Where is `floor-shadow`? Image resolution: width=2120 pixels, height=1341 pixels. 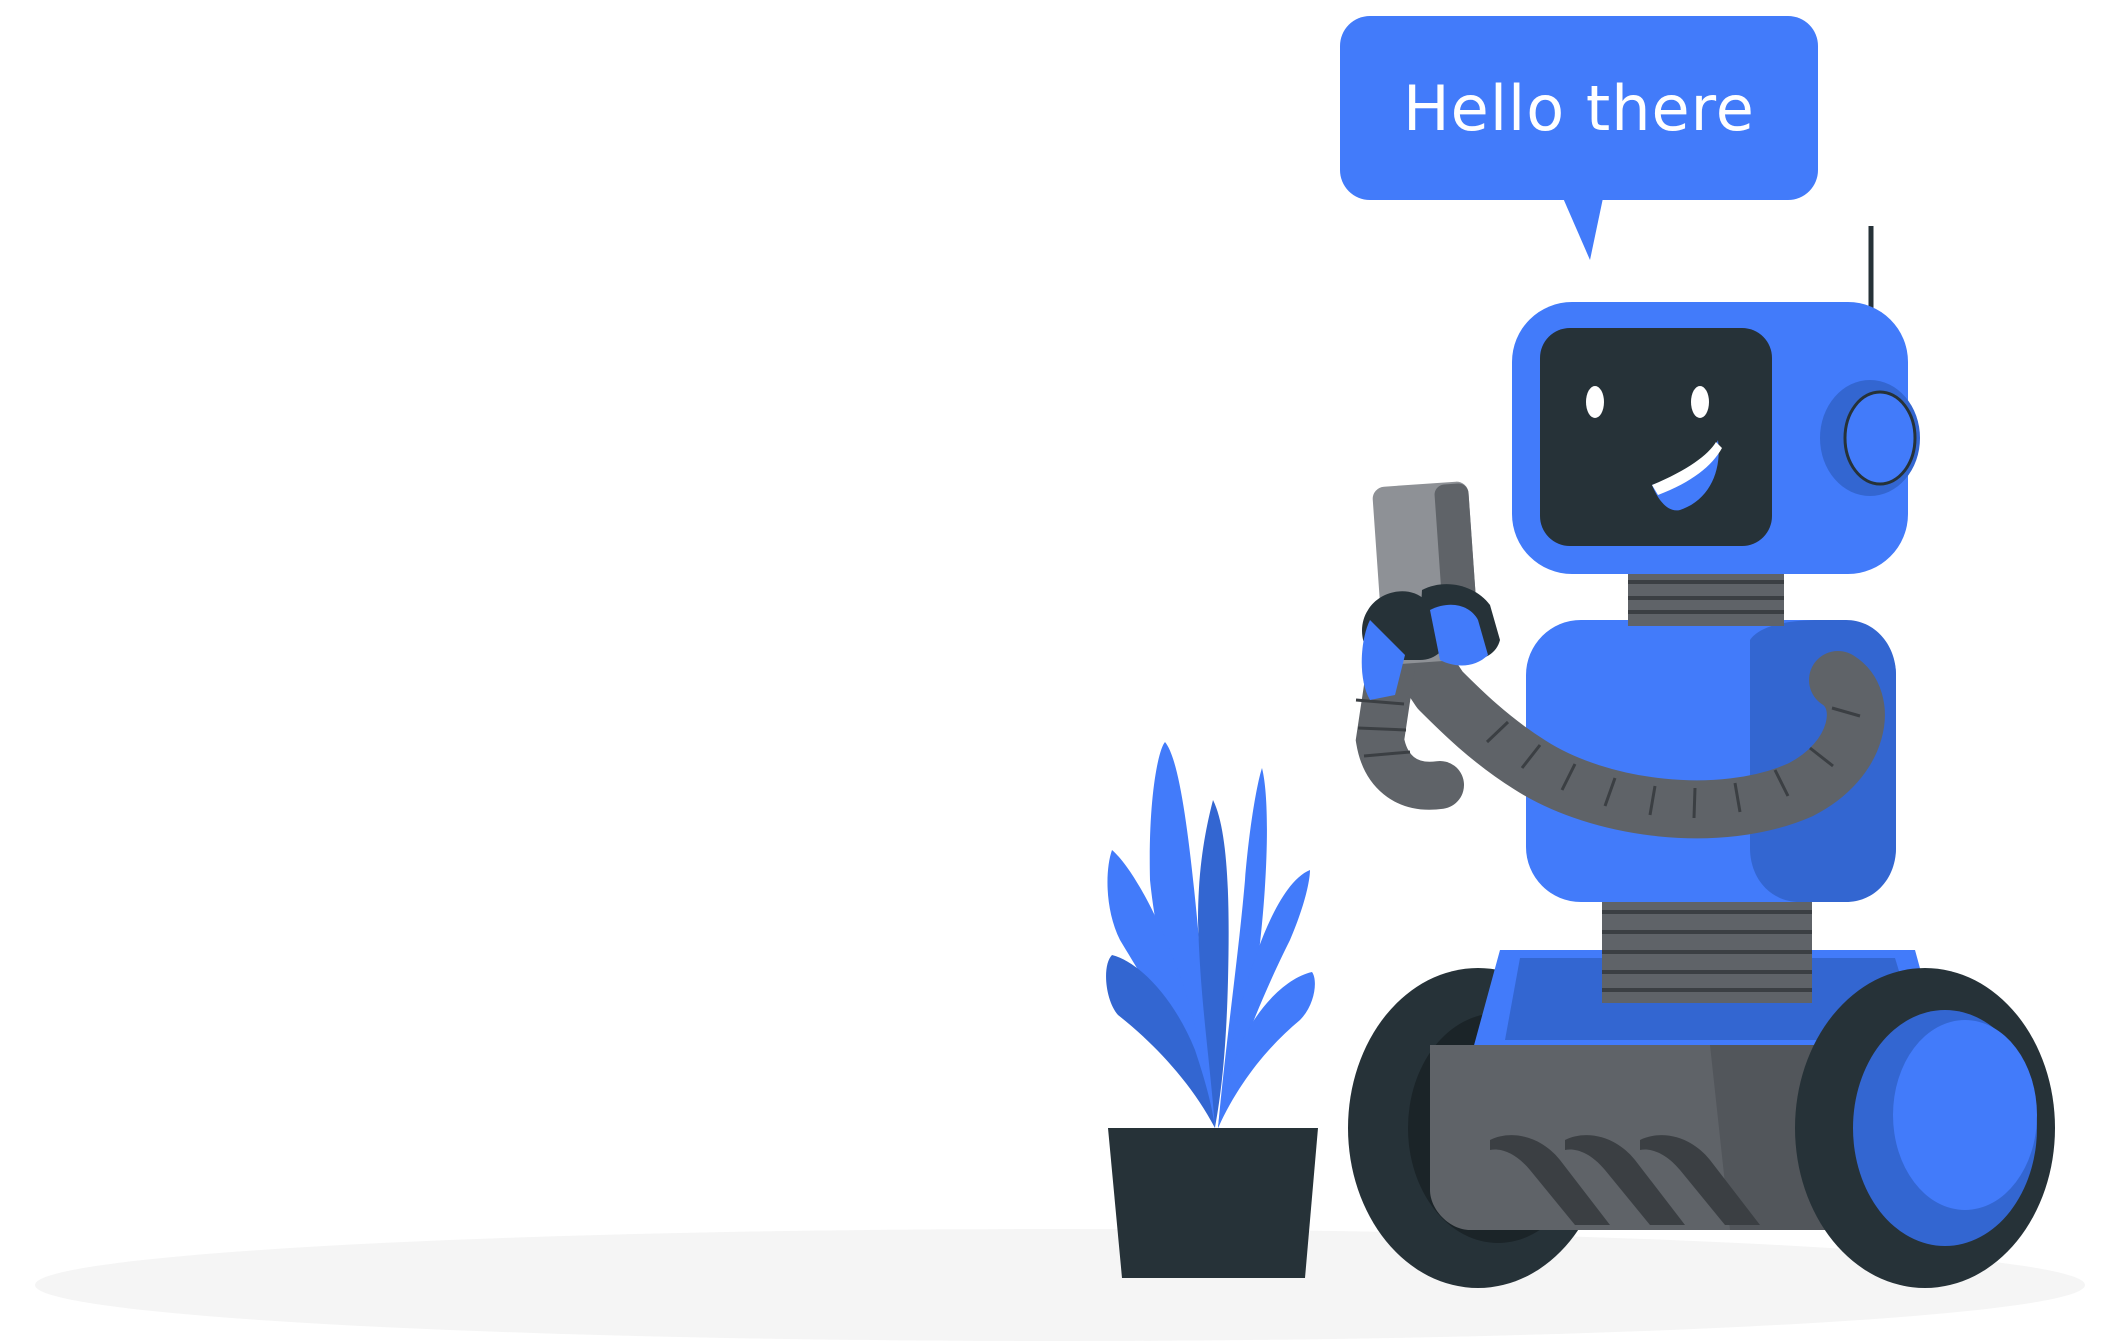
floor-shadow is located at coordinates (1060, 1285).